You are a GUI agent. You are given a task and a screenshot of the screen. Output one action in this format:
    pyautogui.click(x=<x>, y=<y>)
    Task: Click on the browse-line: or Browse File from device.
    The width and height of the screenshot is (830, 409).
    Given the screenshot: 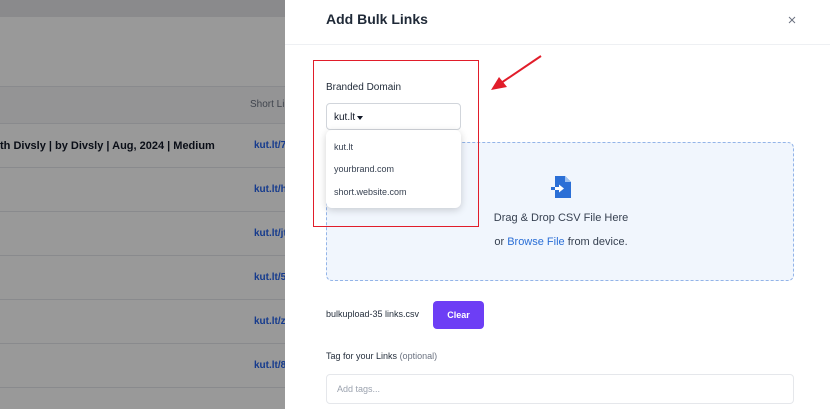 What is the action you would take?
    pyautogui.click(x=561, y=242)
    